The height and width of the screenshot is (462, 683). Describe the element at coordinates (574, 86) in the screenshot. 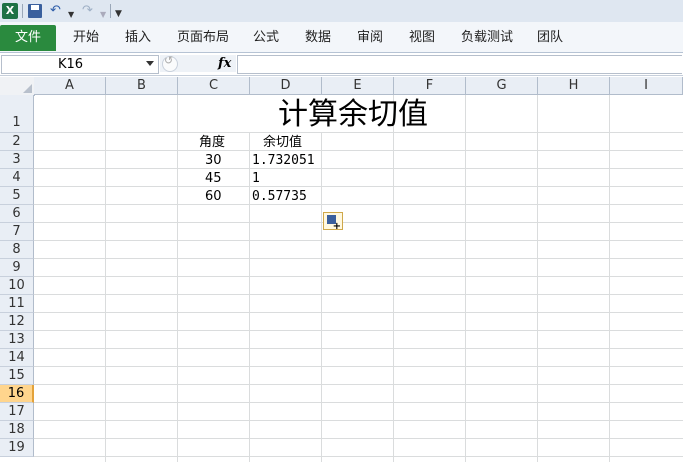

I see `column-header-h: H` at that location.